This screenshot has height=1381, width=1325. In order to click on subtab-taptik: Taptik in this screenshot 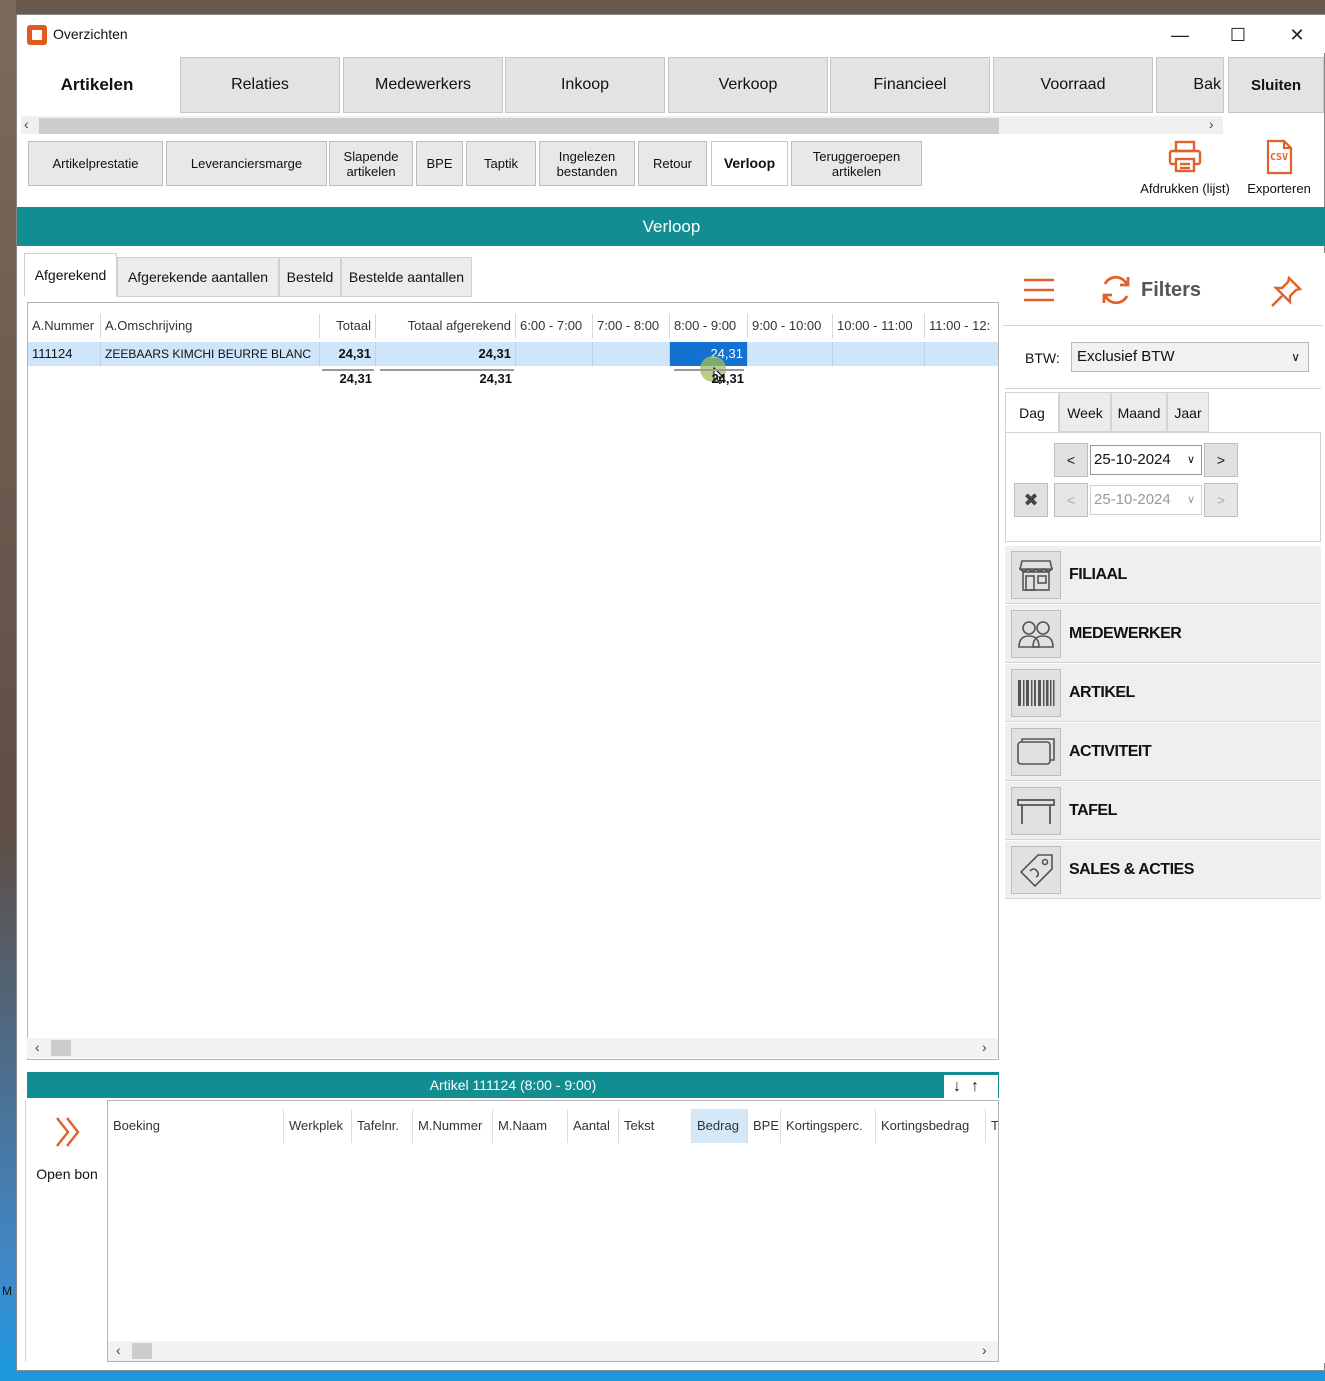, I will do `click(501, 163)`.